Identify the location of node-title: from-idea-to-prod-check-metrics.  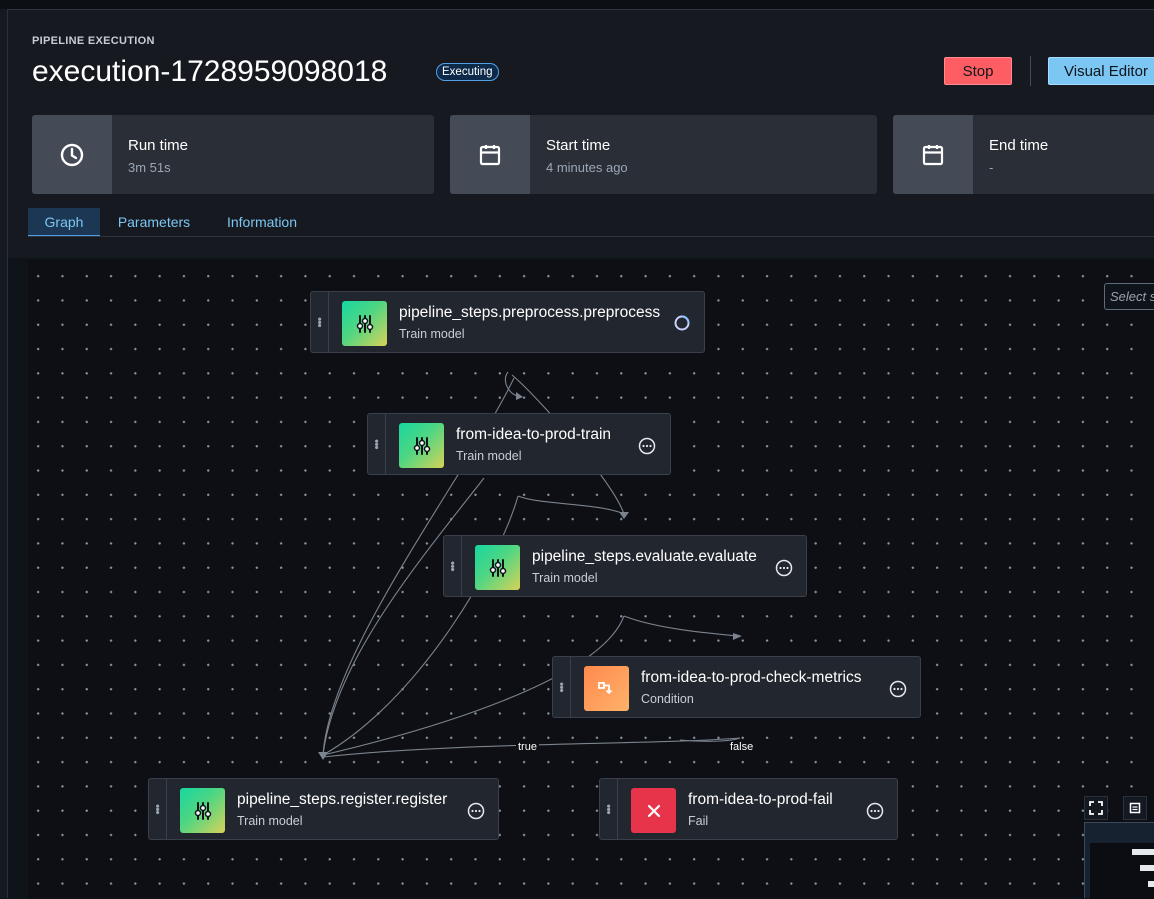
(751, 677).